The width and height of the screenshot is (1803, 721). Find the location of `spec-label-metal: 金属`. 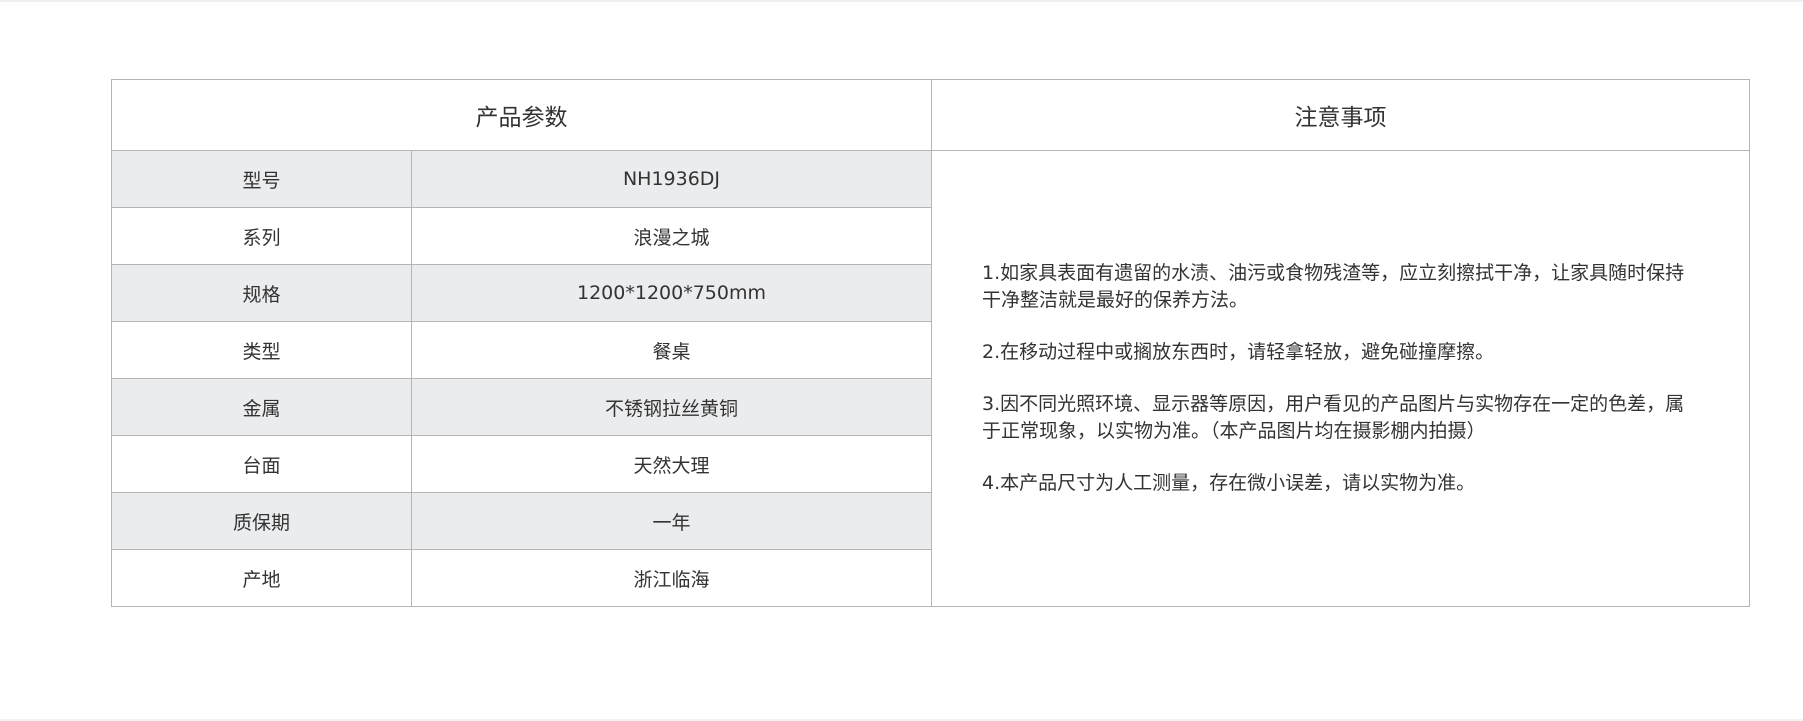

spec-label-metal: 金属 is located at coordinates (261, 407).